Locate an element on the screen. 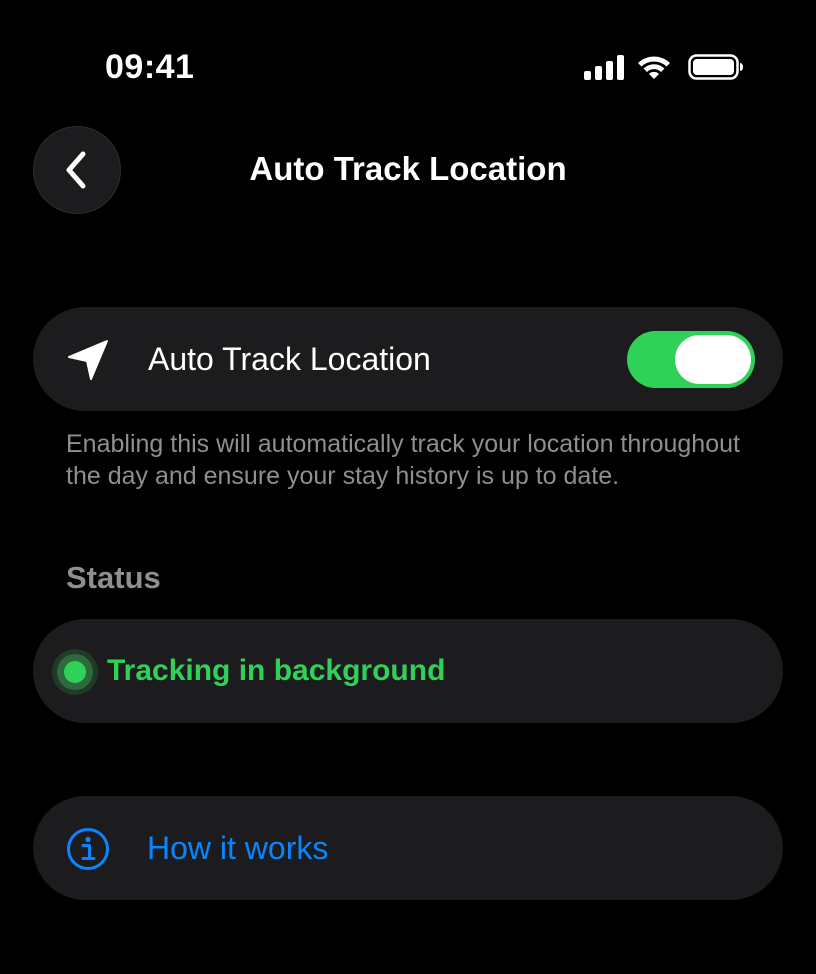  status-icons is located at coordinates (663, 67).